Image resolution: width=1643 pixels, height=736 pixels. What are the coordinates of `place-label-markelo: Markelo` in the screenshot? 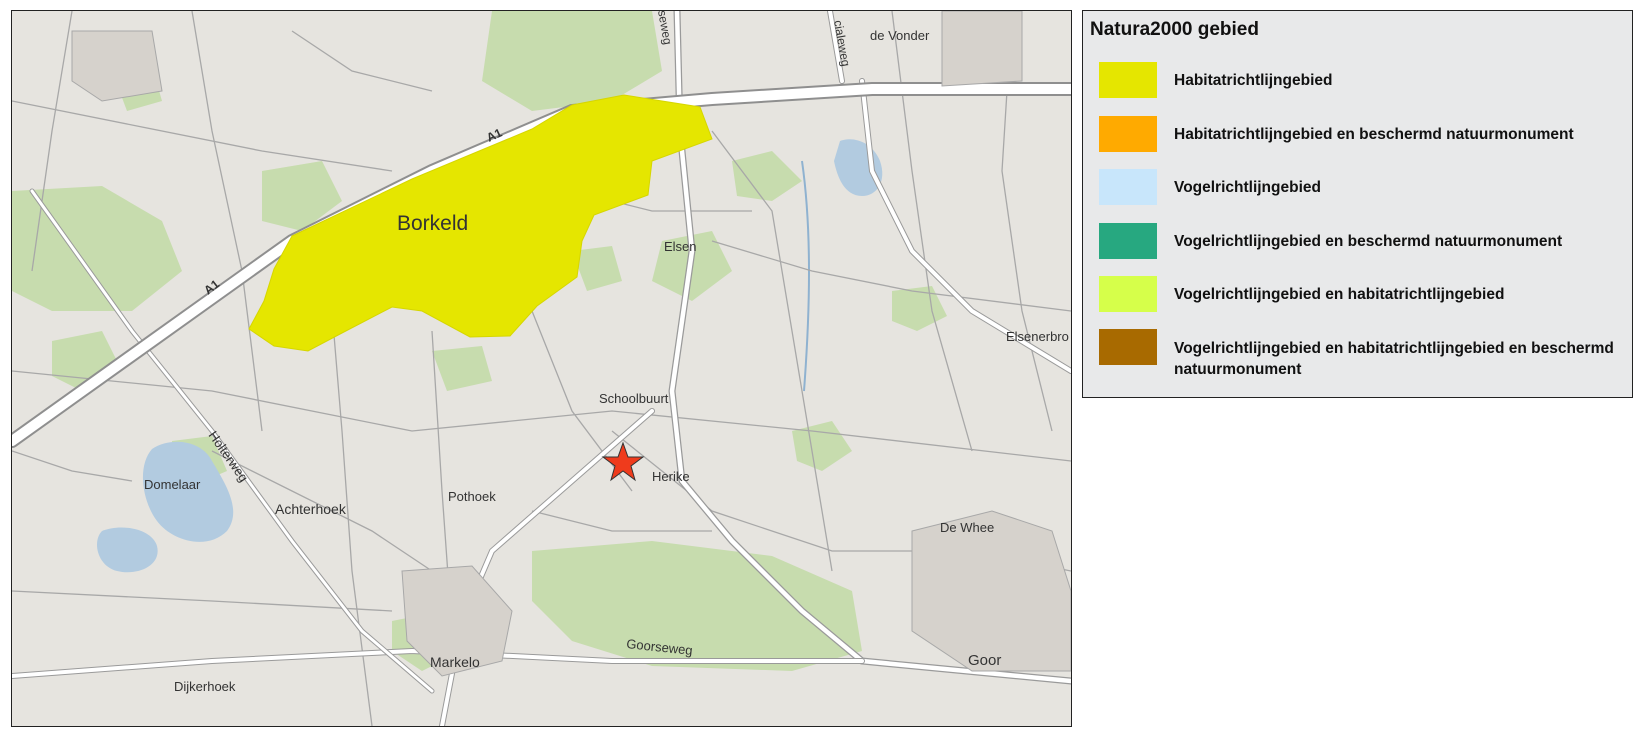 It's located at (455, 662).